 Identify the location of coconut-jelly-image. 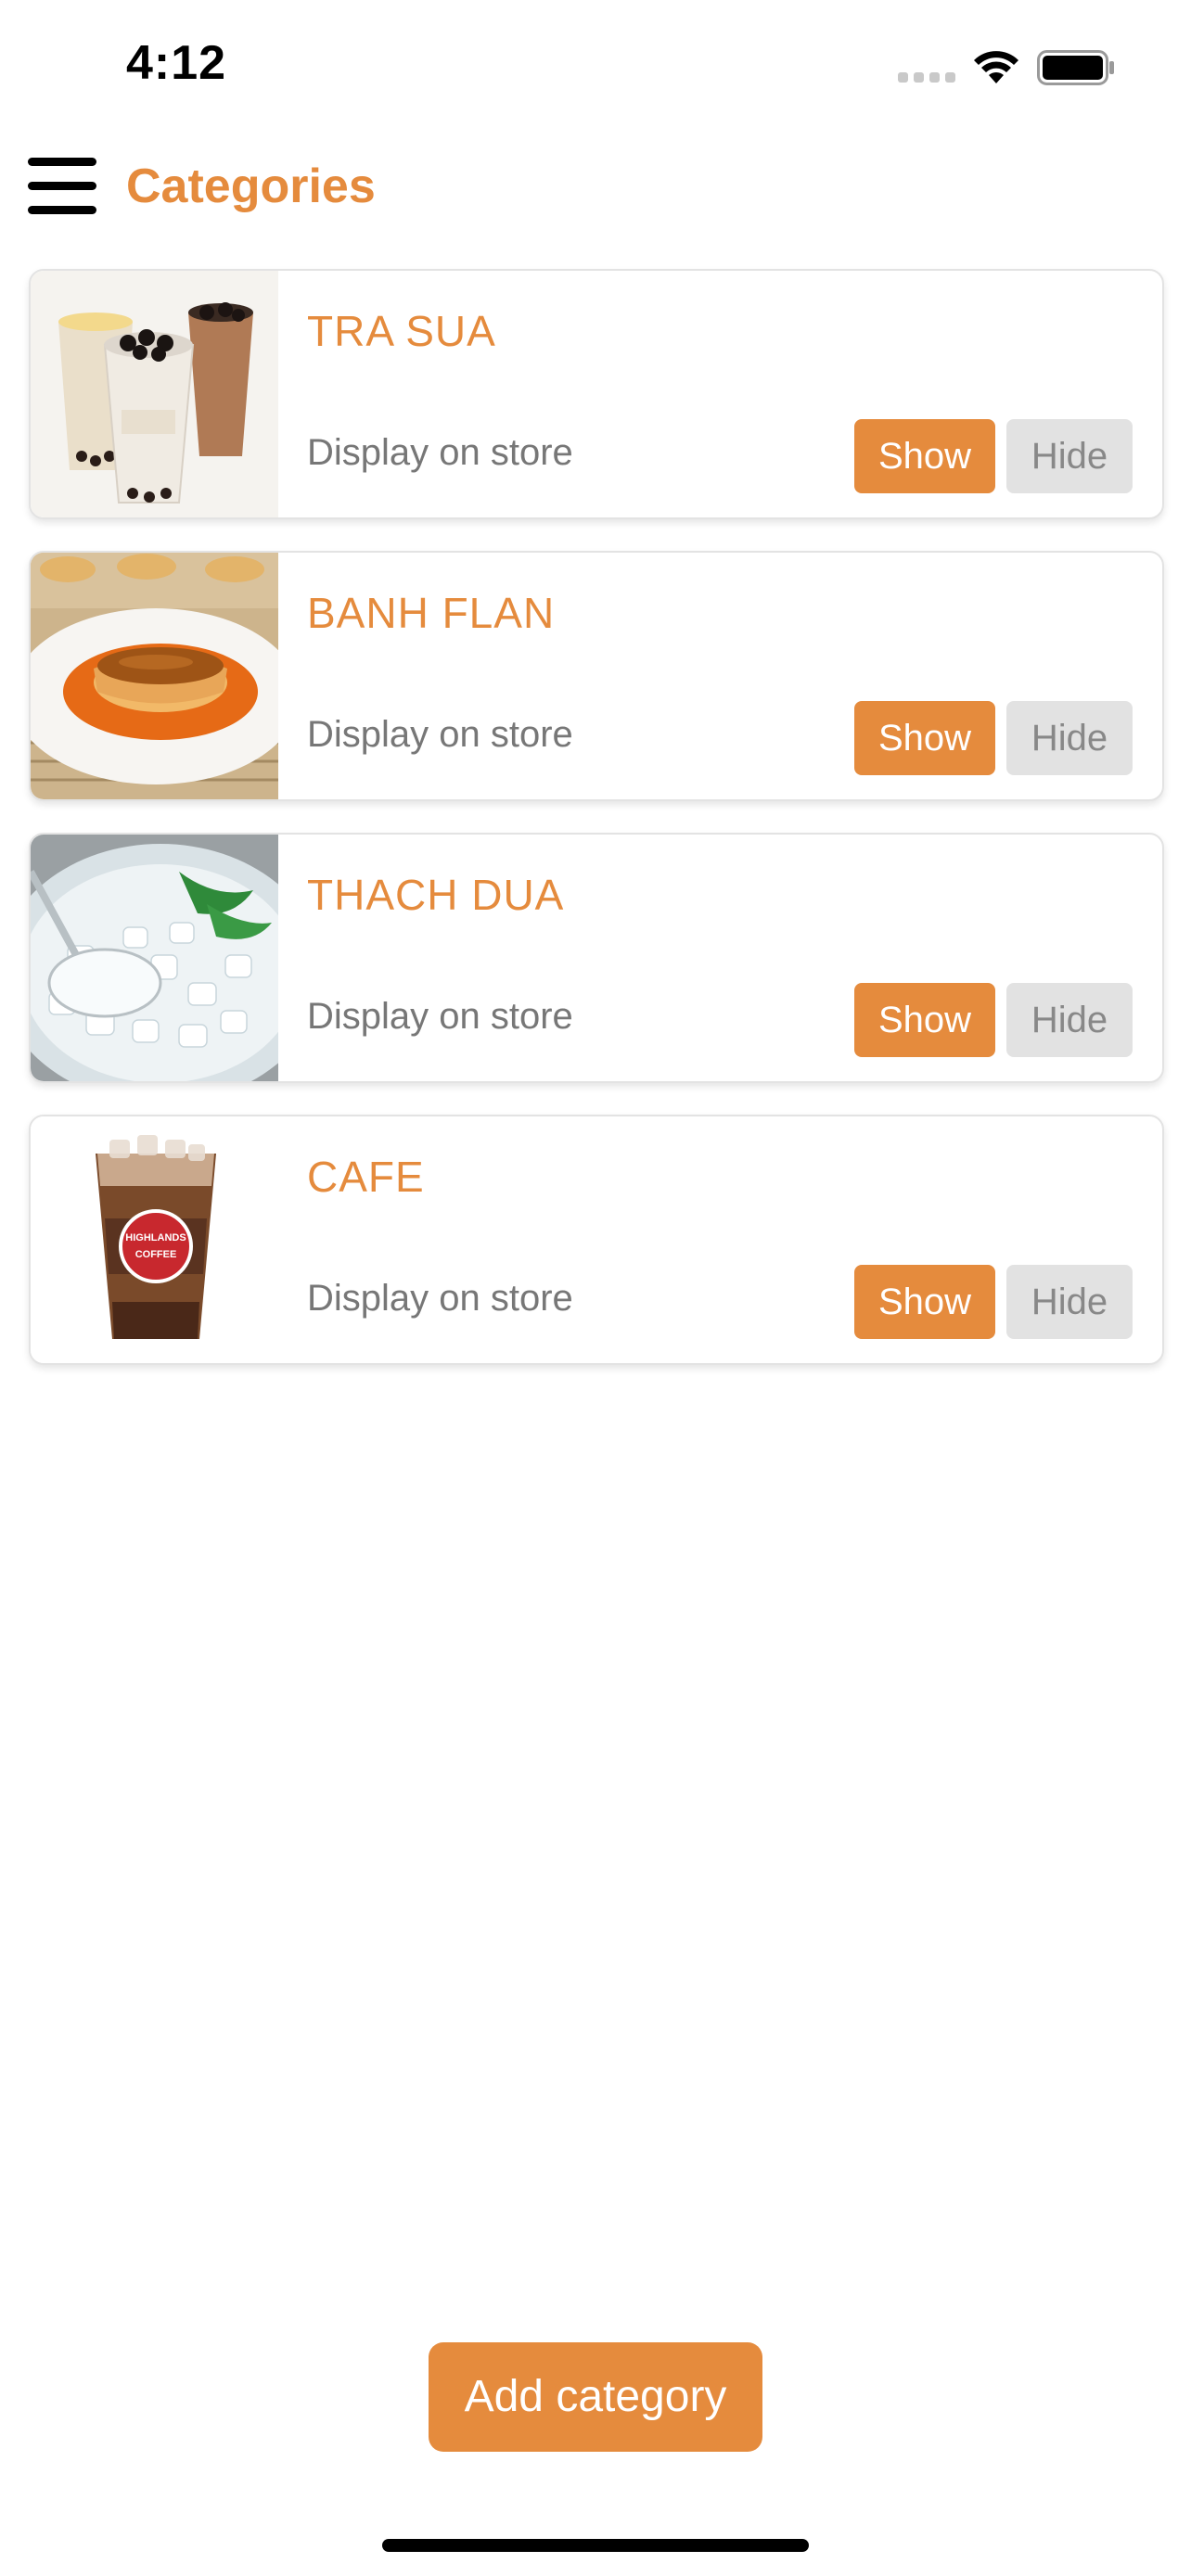
(154, 958).